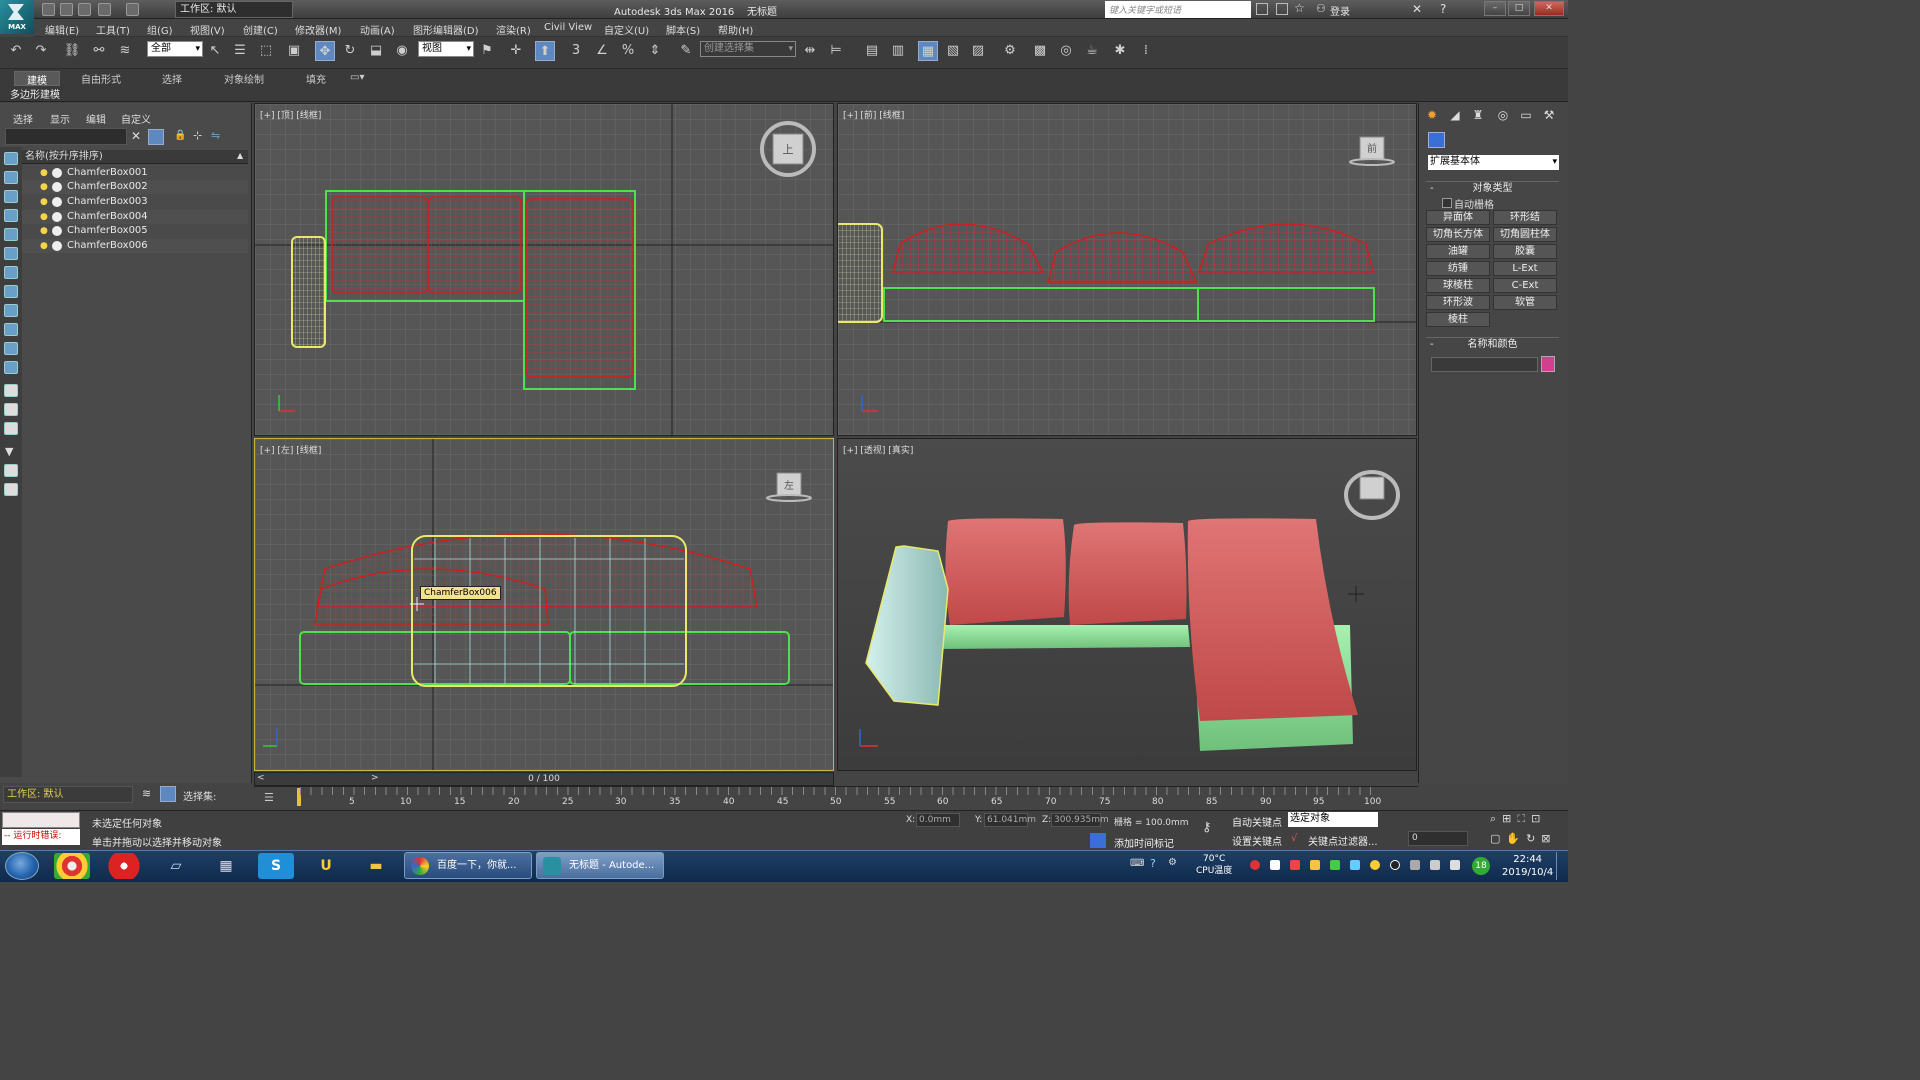  What do you see at coordinates (1257, 821) in the screenshot?
I see `auto-key-button: 自动关键点` at bounding box center [1257, 821].